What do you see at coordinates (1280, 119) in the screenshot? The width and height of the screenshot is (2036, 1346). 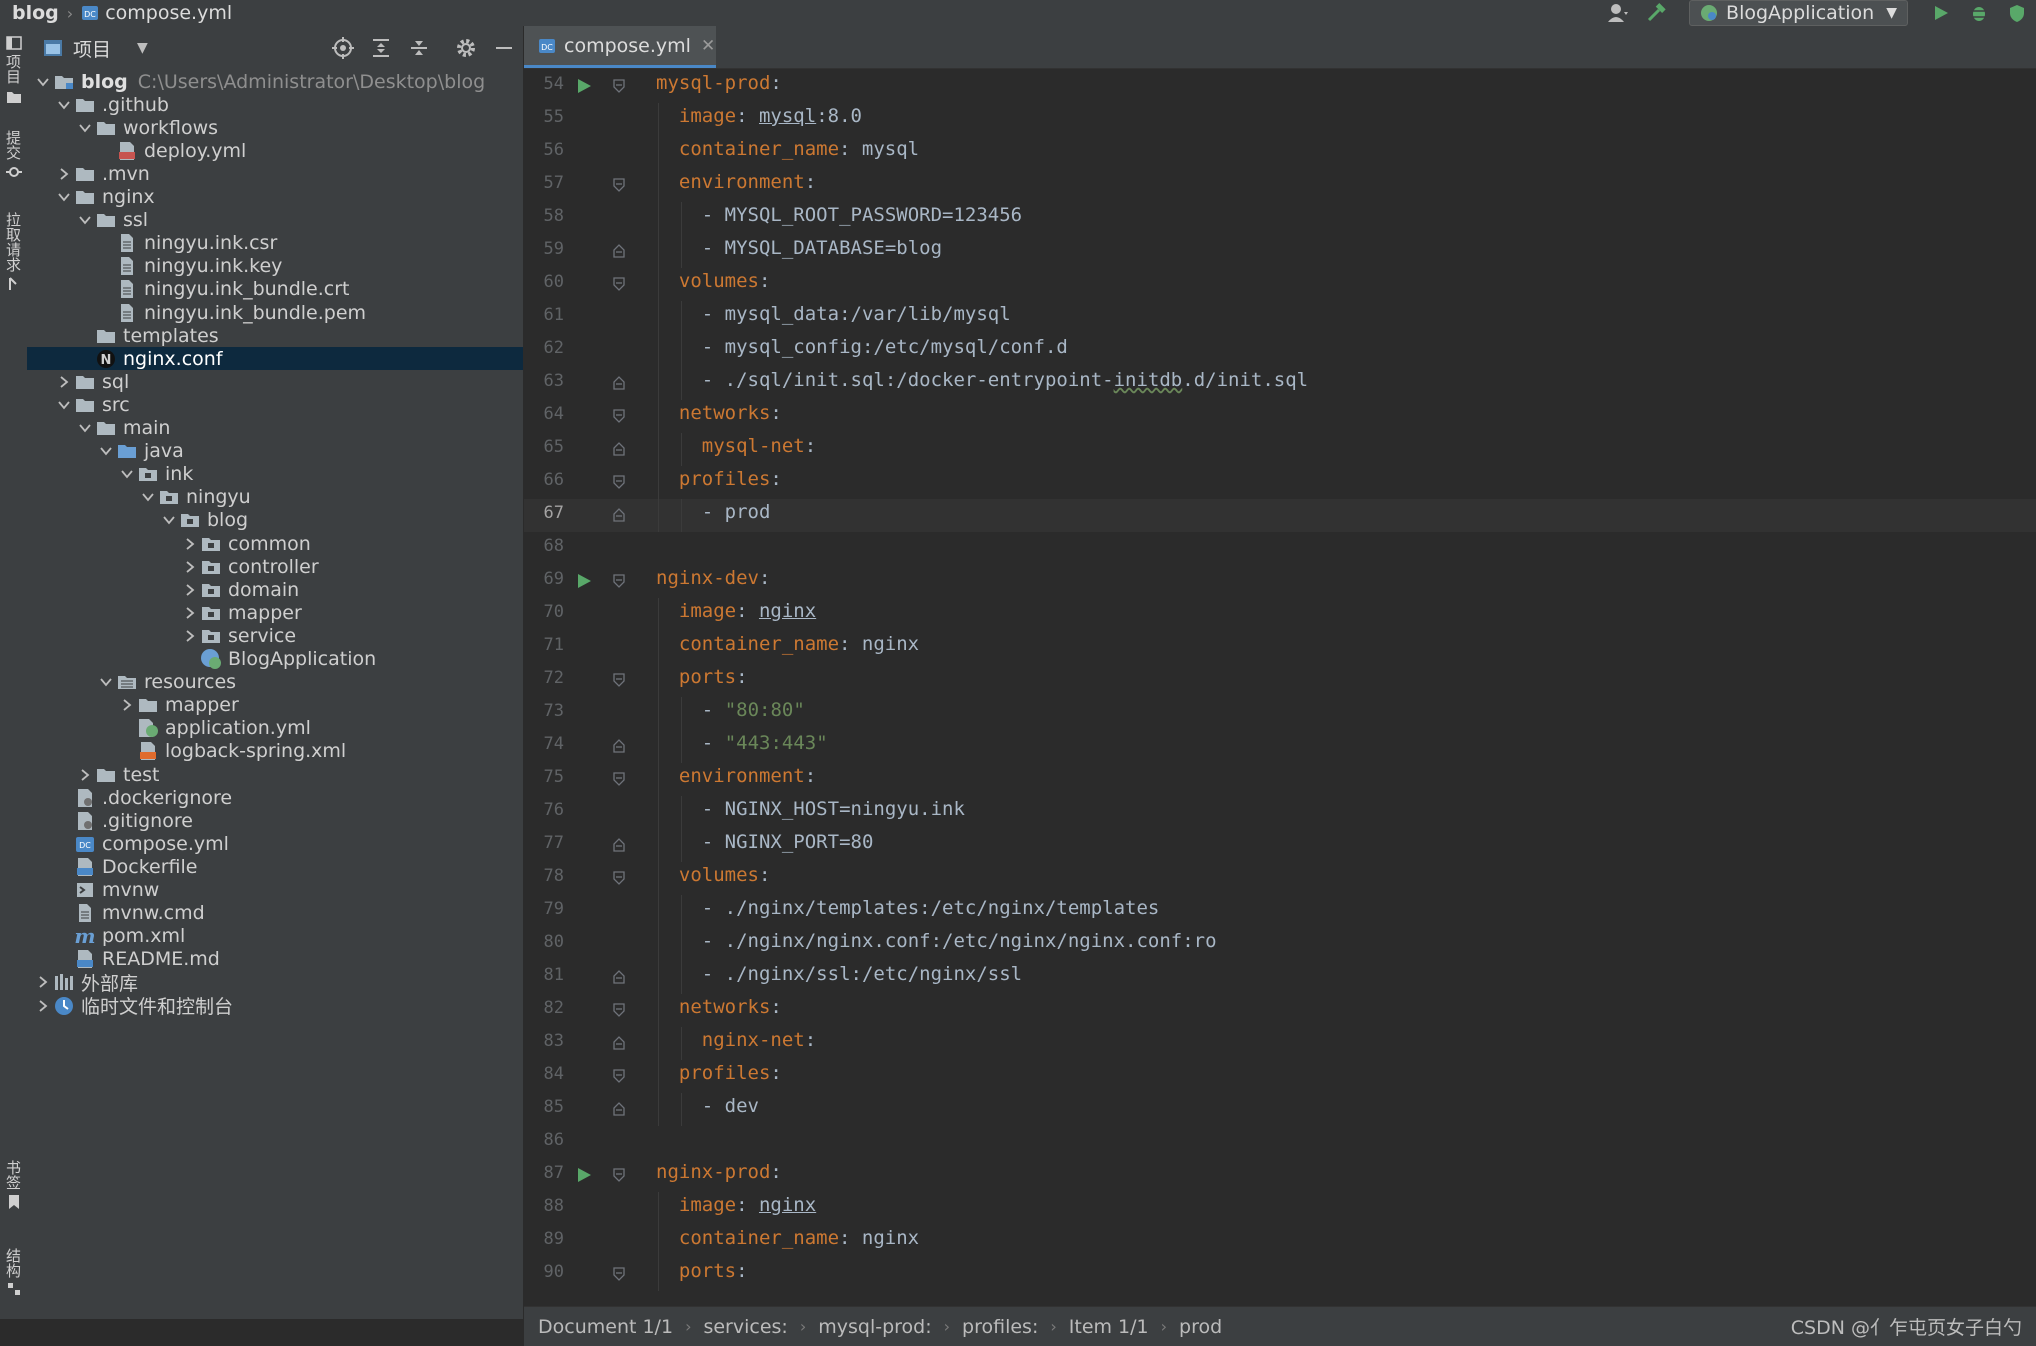 I see `code-line: 55 image: mysql:8.0` at bounding box center [1280, 119].